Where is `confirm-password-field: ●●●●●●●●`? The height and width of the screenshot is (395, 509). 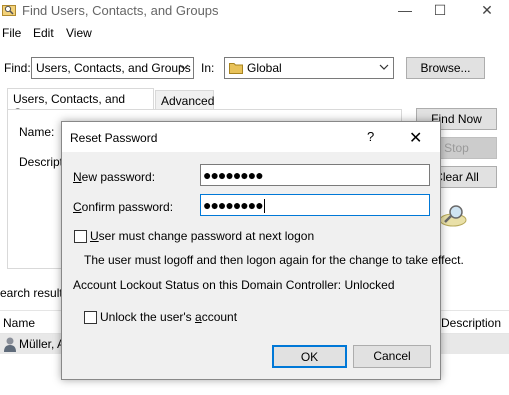
confirm-password-field: ●●●●●●●● is located at coordinates (315, 205).